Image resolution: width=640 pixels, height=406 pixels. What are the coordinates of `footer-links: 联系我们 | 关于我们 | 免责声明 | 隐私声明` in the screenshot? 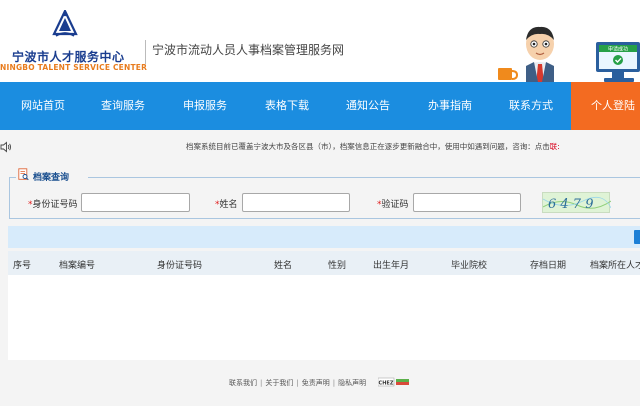 It's located at (297, 383).